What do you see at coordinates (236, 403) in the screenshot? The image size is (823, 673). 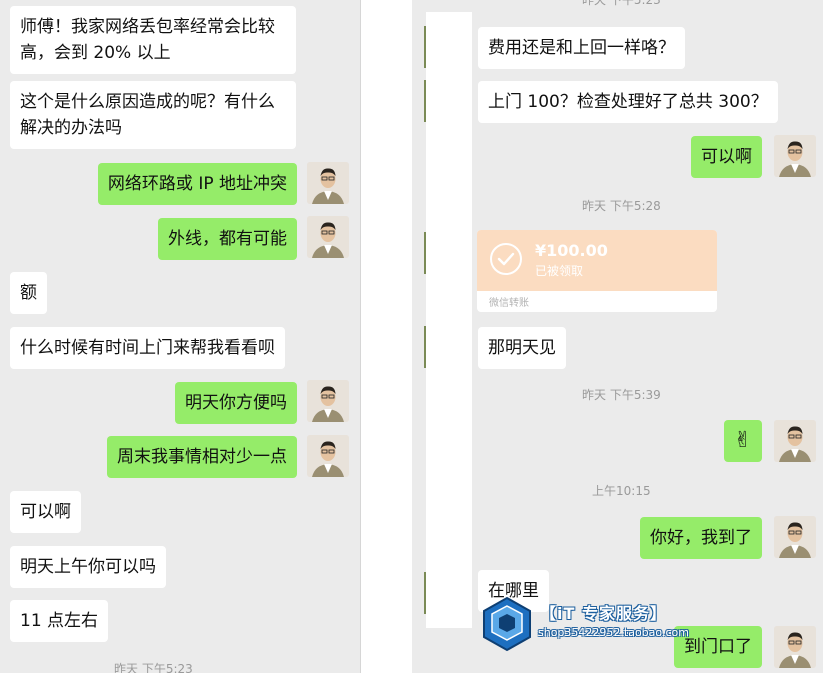 I see `message-bubble-outgoing: 明天你方便吗` at bounding box center [236, 403].